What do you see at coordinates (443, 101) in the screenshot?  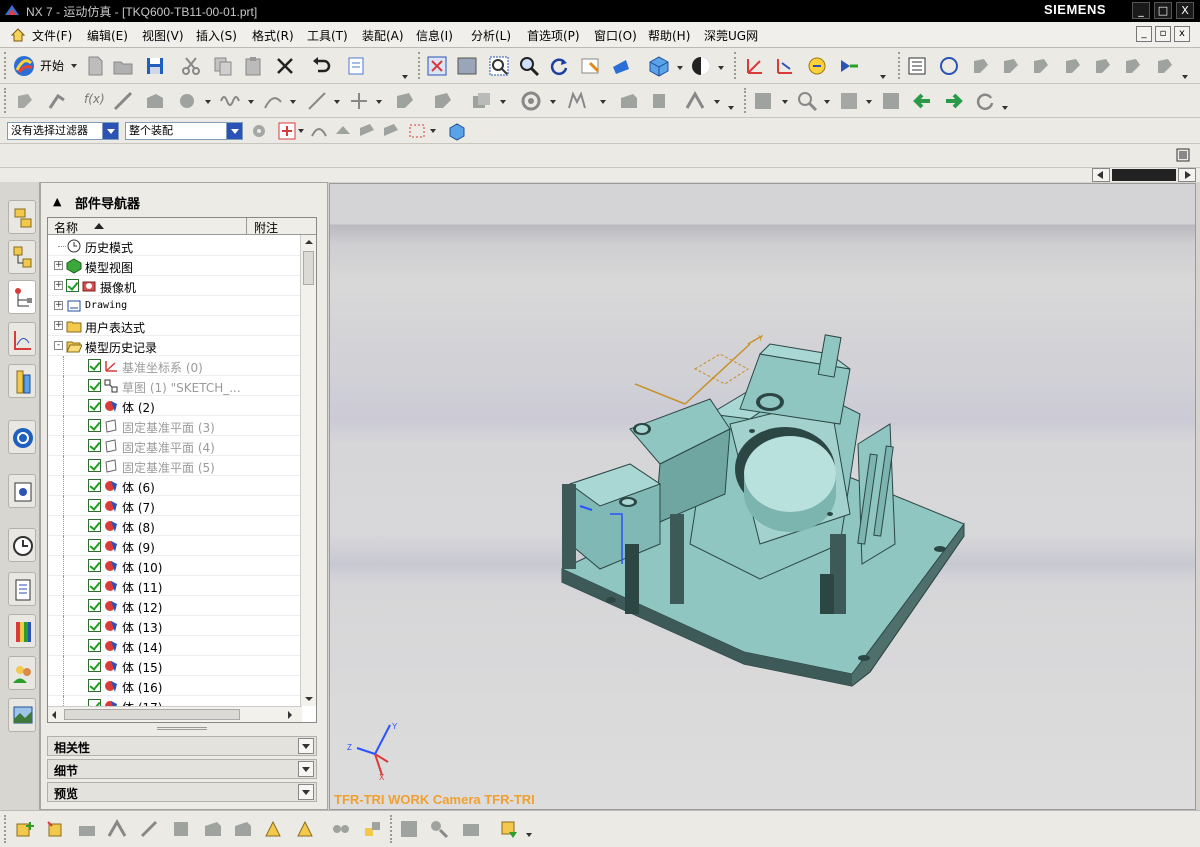 I see `move-component-icon` at bounding box center [443, 101].